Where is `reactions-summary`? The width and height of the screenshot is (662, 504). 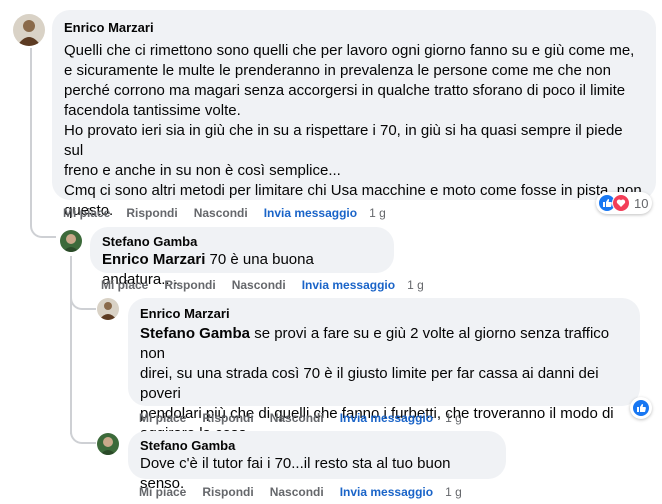 reactions-summary is located at coordinates (641, 408).